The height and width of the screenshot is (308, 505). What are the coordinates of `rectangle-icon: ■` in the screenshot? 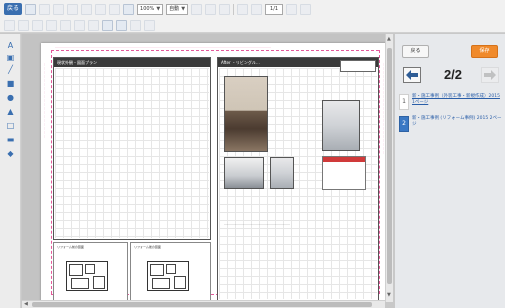 It's located at (10, 83).